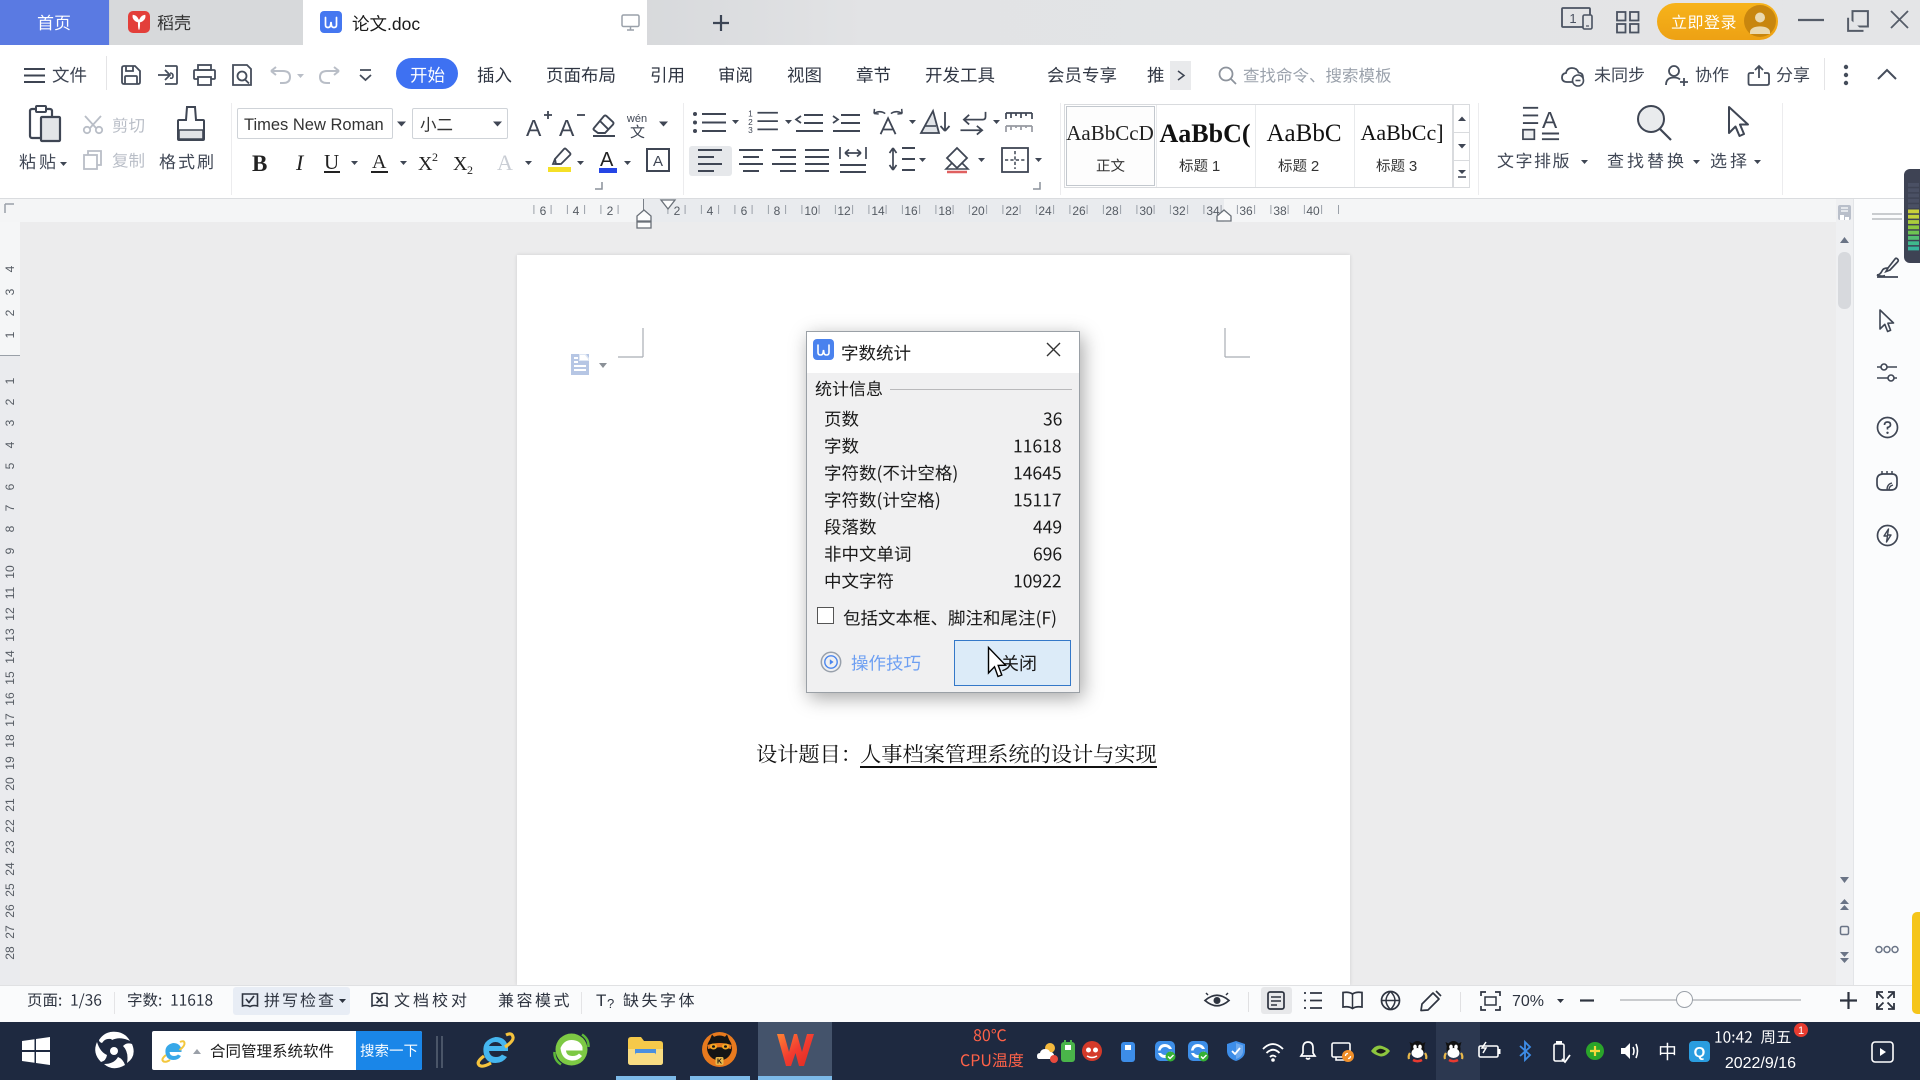 The width and height of the screenshot is (1920, 1080). What do you see at coordinates (1204, 133) in the screenshot?
I see `svg-text: AaBbC(` at bounding box center [1204, 133].